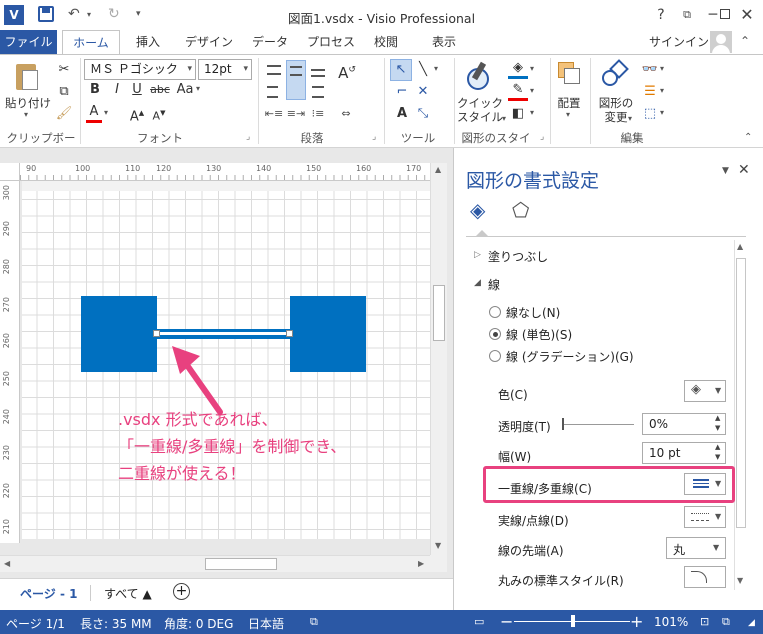 The width and height of the screenshot is (763, 634). What do you see at coordinates (650, 114) in the screenshot?
I see `select-icon: ⬚` at bounding box center [650, 114].